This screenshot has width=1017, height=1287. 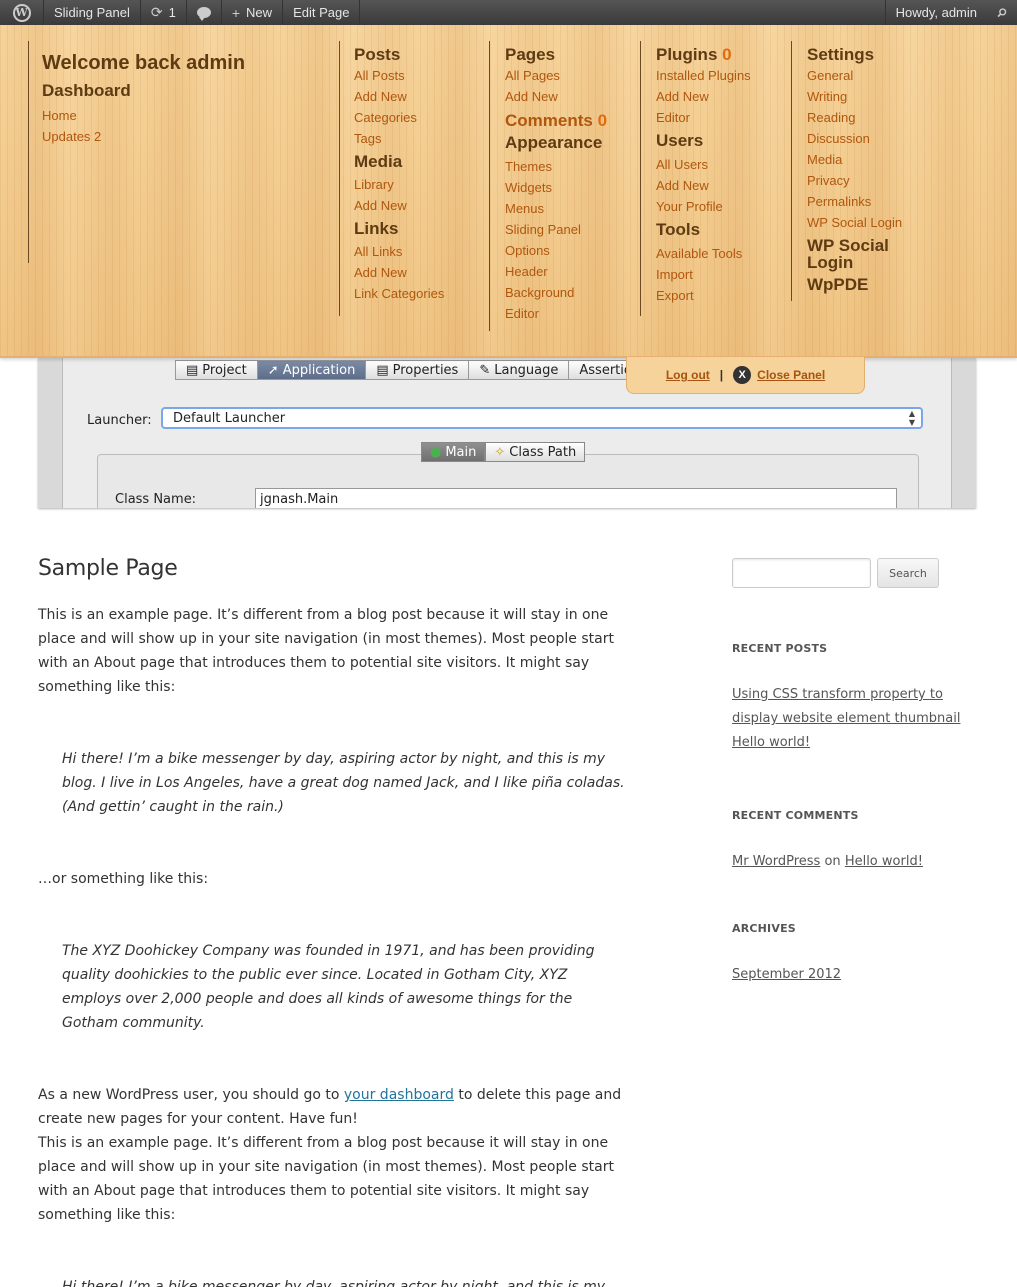 I want to click on panel-link-add-new-page: Add New, so click(x=556, y=96).